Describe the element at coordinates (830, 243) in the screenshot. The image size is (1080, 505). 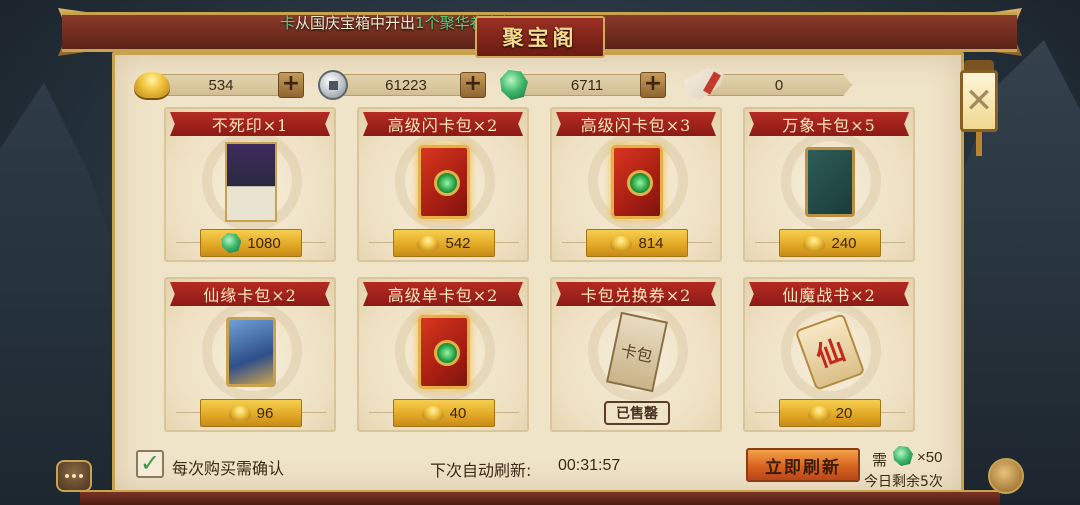
I see `price-button: 240` at that location.